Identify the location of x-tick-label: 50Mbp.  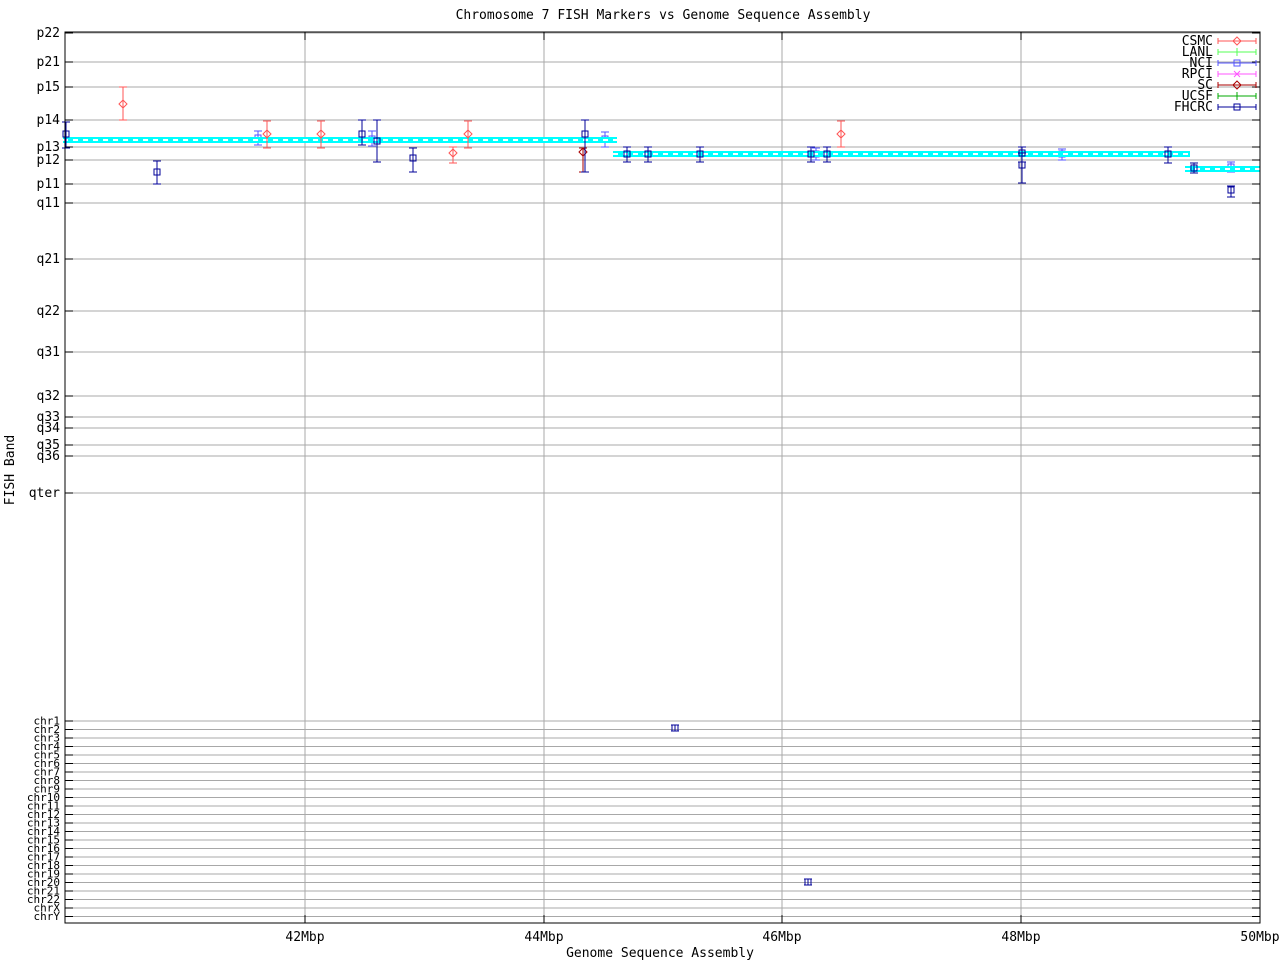
(1259, 937).